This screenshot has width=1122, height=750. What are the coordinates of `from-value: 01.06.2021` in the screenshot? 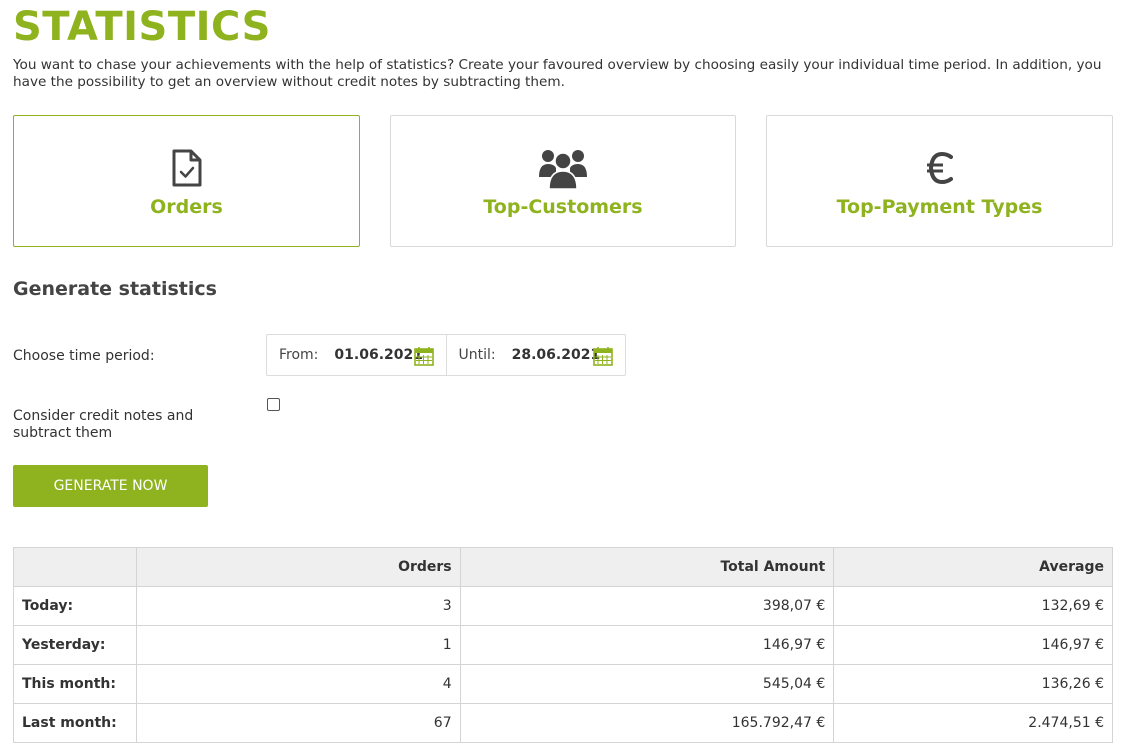 It's located at (378, 355).